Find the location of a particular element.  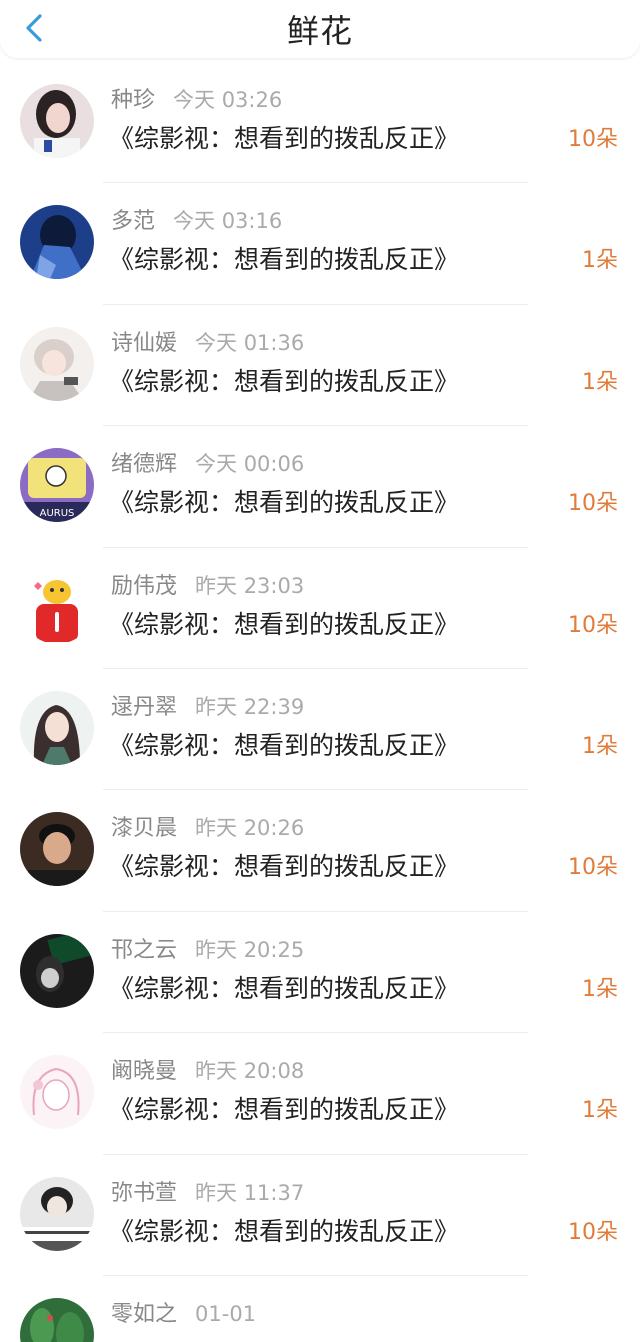

sender-info: 邗之云 昨天 20:25 is located at coordinates (207, 950).